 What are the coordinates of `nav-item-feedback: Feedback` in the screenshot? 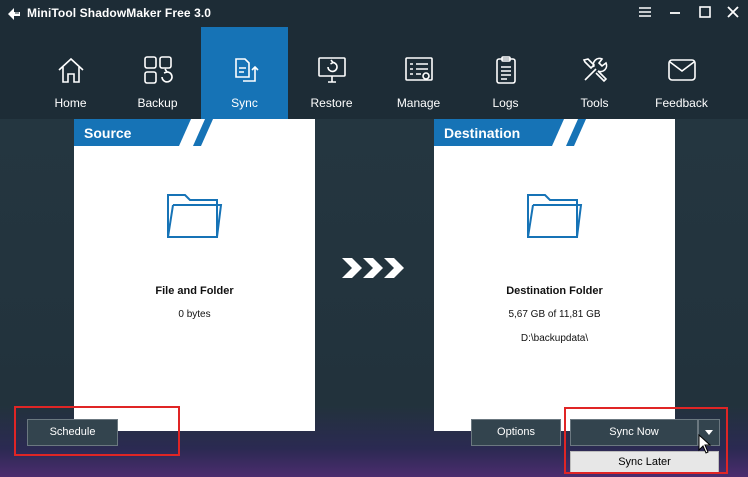 It's located at (681, 73).